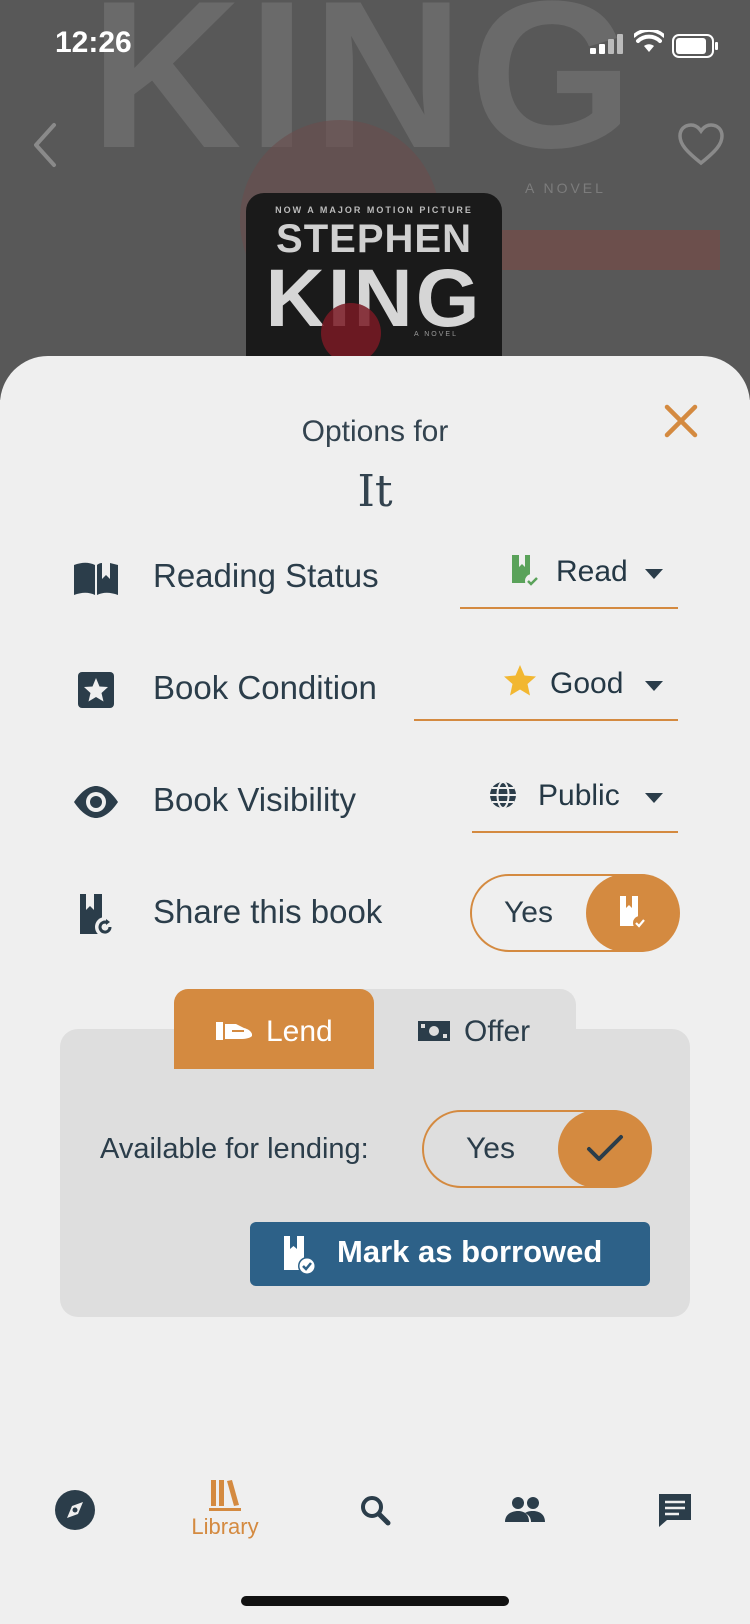  I want to click on book-visibility-label: Book Visibility, so click(254, 799).